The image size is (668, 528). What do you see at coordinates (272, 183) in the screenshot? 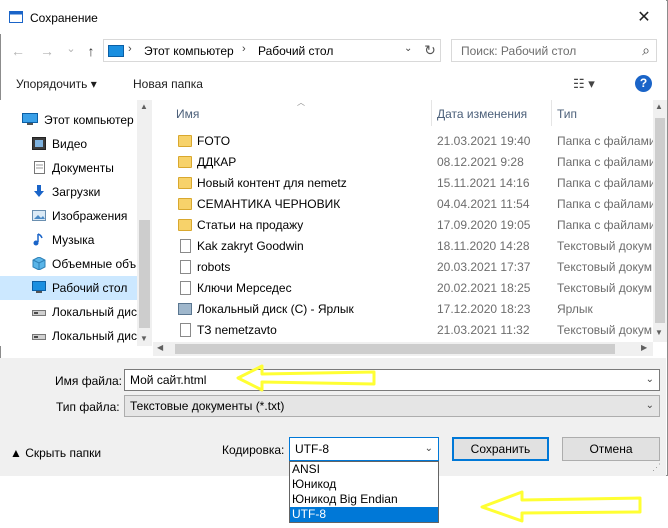
I see `file-name: Новый контент для nemetz` at bounding box center [272, 183].